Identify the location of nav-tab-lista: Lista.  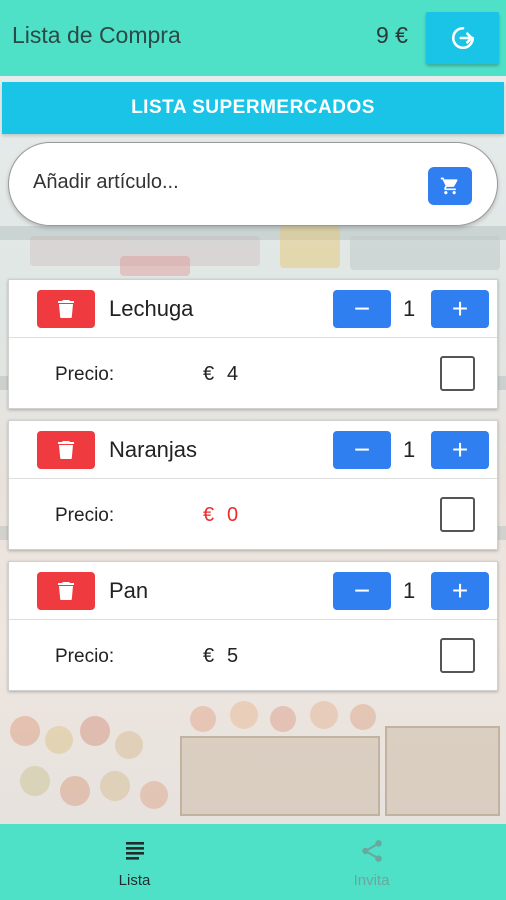
(134, 862).